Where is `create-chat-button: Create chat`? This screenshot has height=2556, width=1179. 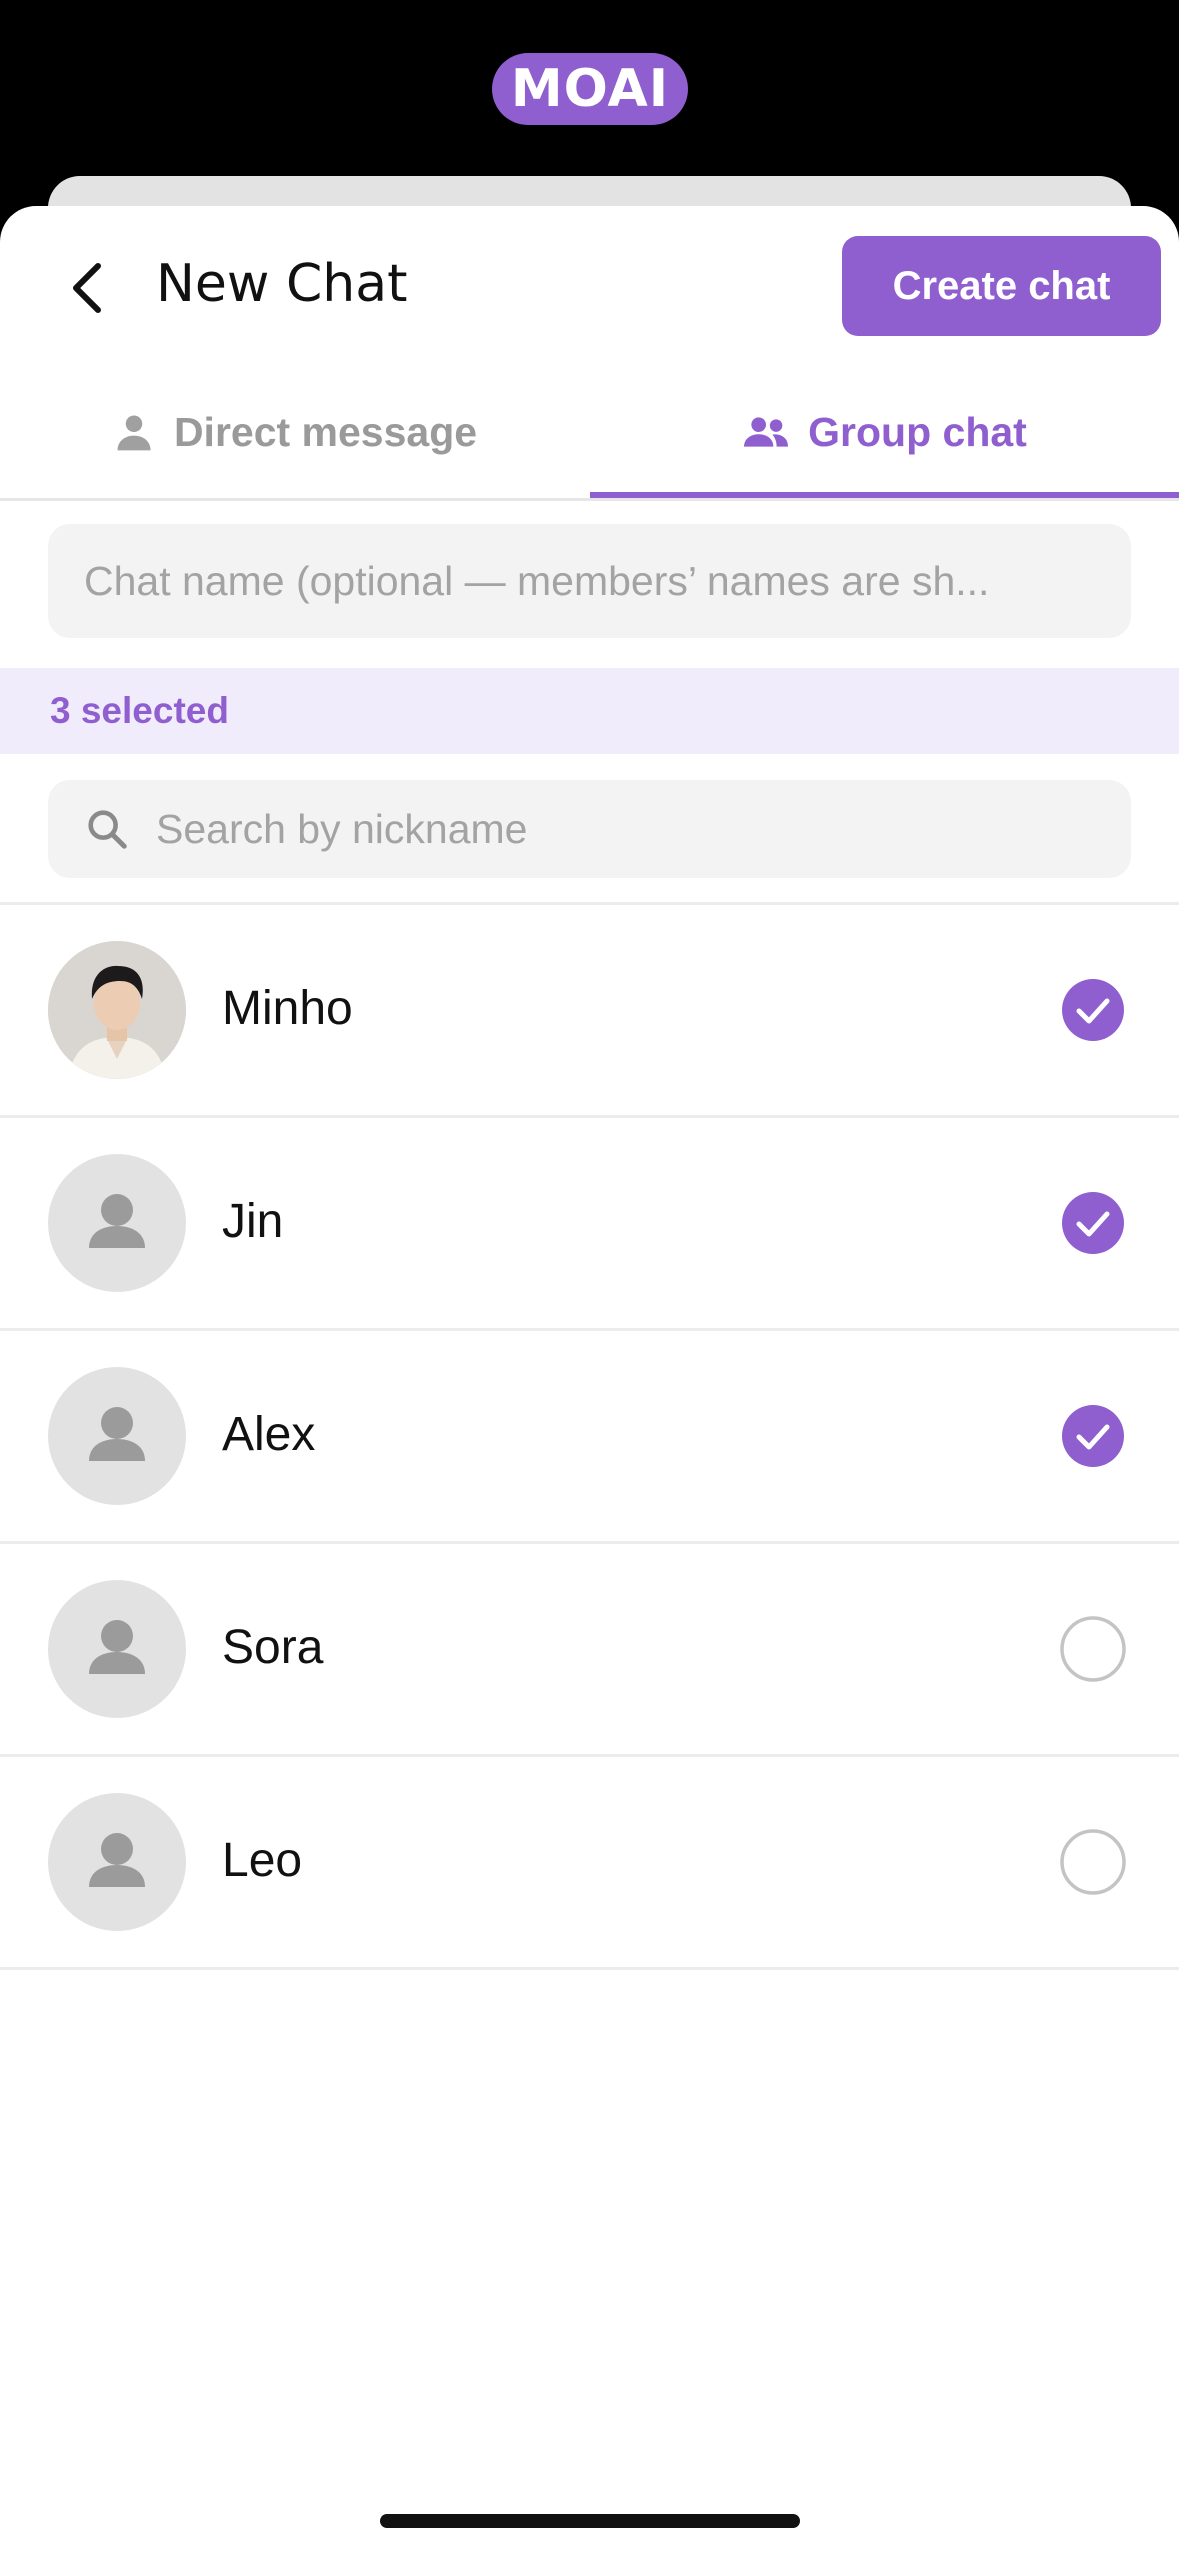 create-chat-button: Create chat is located at coordinates (1001, 286).